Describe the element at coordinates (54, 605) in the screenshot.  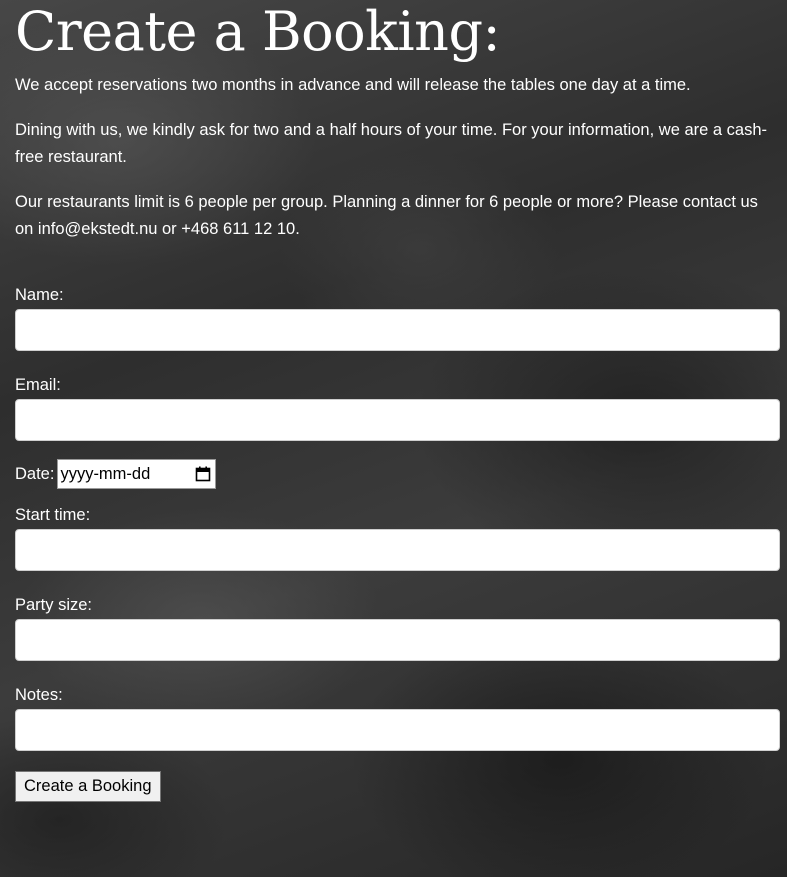
I see `party-size-label: Party size:` at that location.